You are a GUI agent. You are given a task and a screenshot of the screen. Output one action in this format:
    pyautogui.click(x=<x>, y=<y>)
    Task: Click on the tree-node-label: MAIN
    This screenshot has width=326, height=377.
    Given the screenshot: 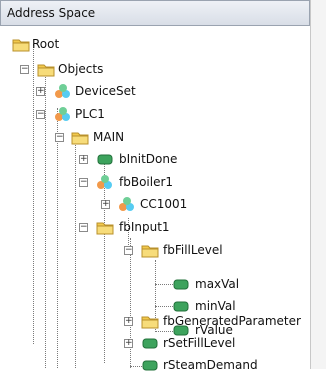 What is the action you would take?
    pyautogui.click(x=109, y=137)
    